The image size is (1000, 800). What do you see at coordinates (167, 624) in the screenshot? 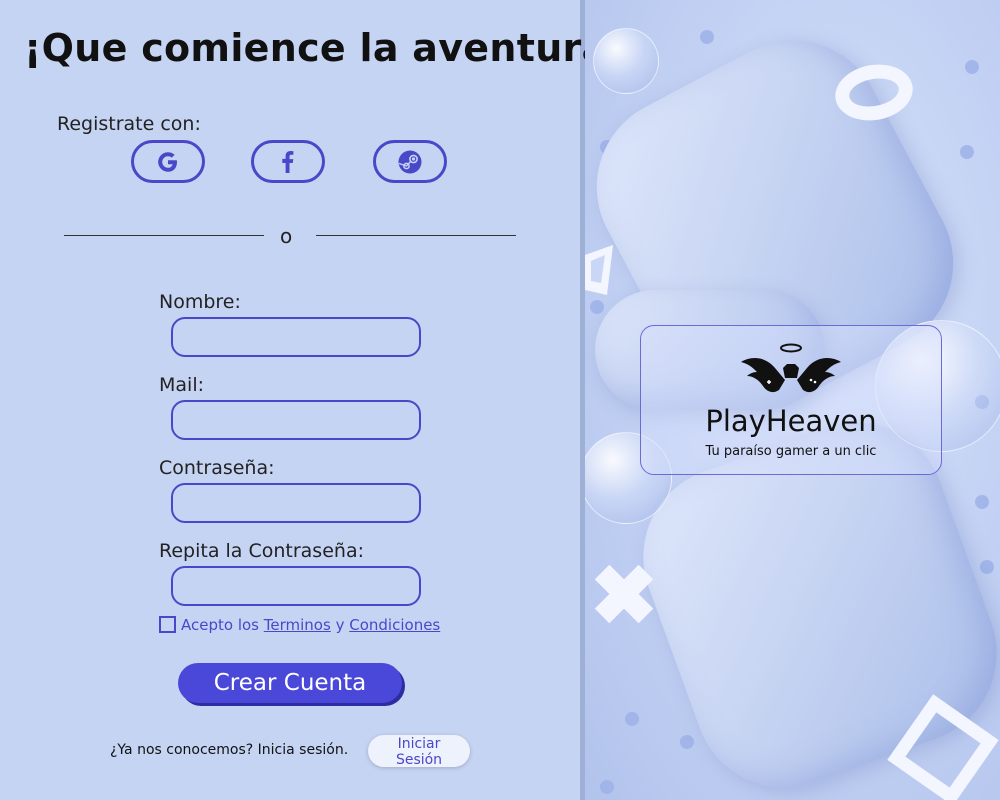
I see `terms-checkbox` at bounding box center [167, 624].